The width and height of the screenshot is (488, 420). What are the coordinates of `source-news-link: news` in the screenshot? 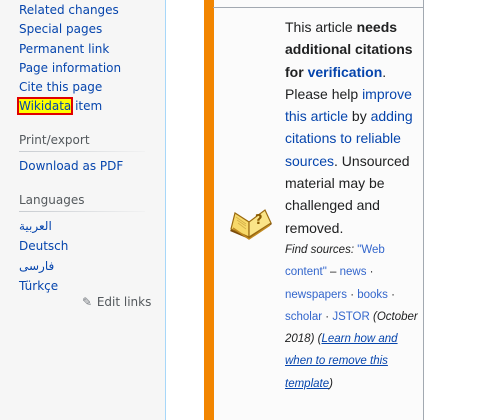 It's located at (353, 272).